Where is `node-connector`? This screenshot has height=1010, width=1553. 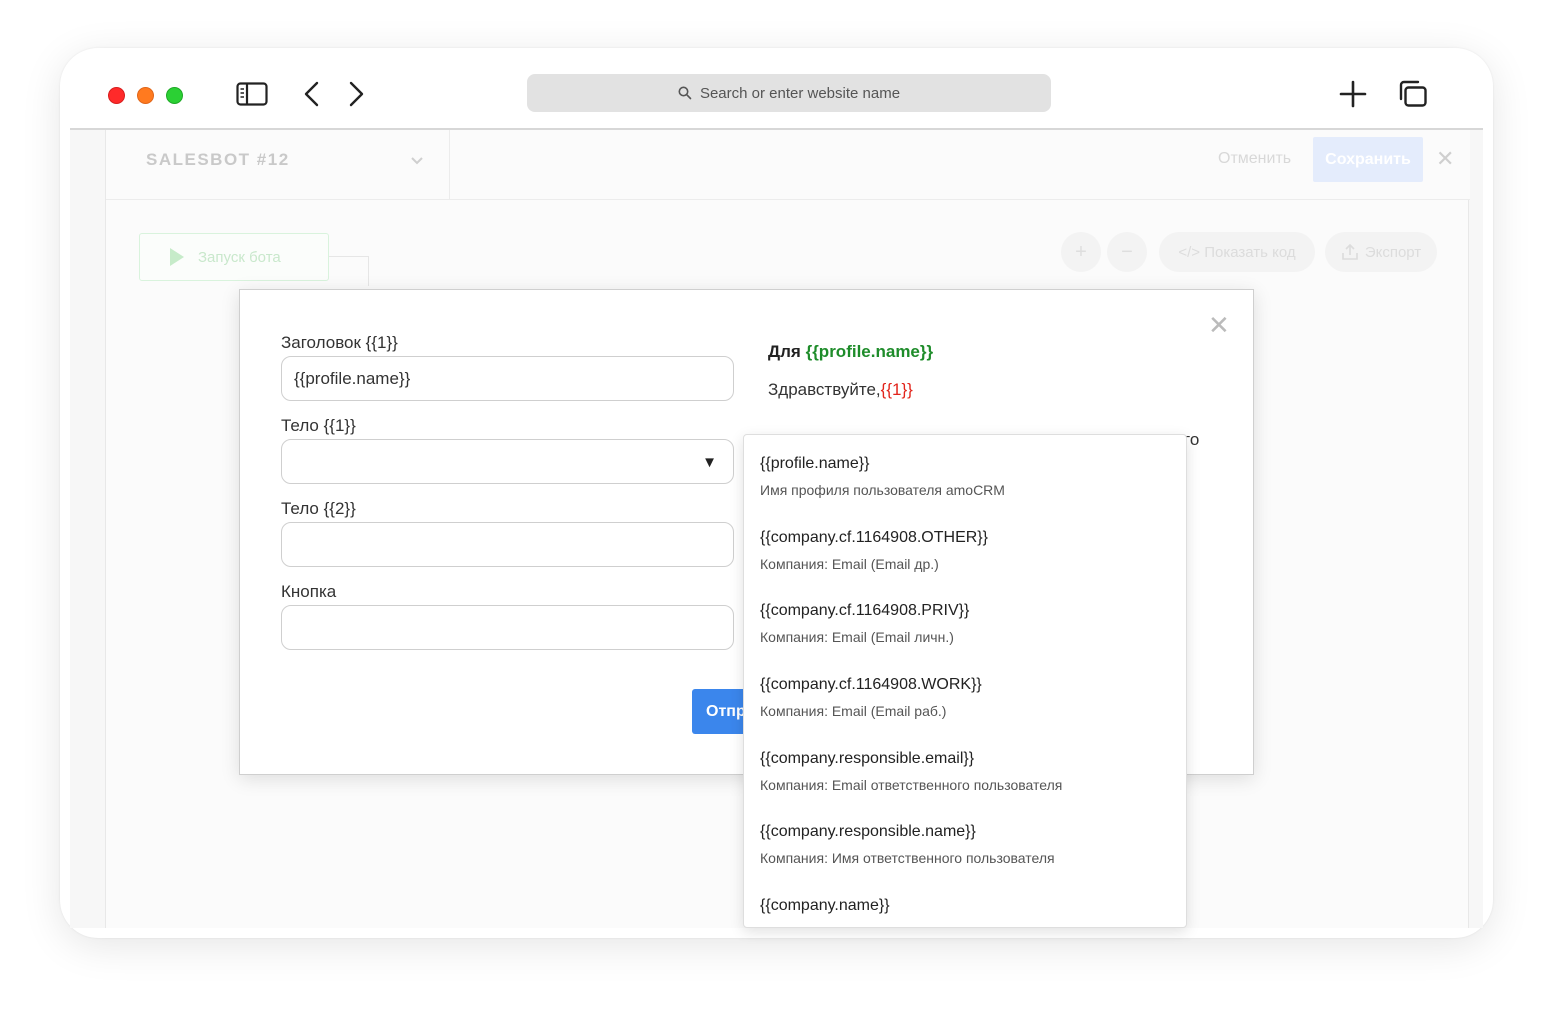 node-connector is located at coordinates (349, 271).